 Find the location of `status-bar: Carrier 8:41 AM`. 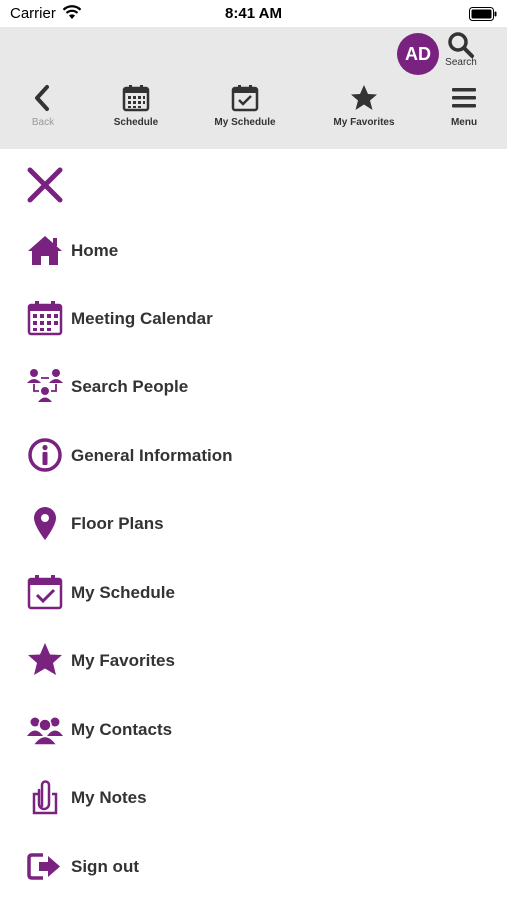

status-bar: Carrier 8:41 AM is located at coordinates (253, 13).